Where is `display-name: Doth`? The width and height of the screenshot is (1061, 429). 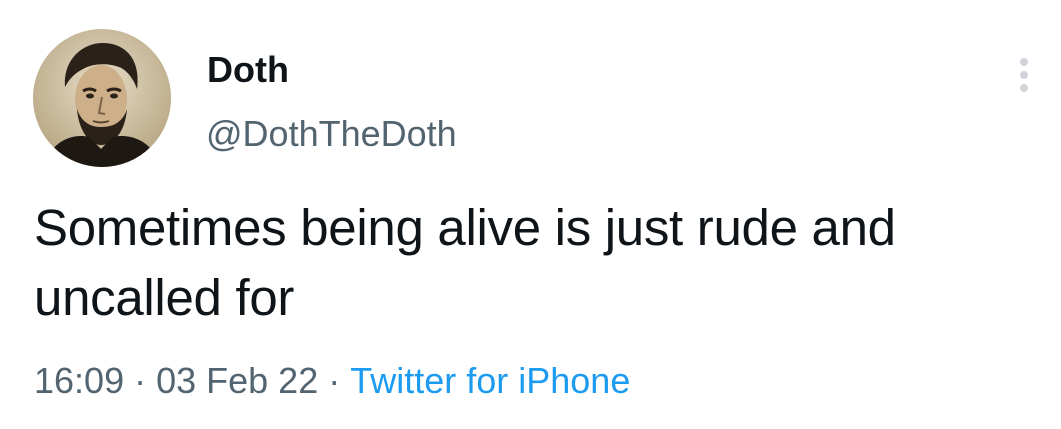
display-name: Doth is located at coordinates (248, 70).